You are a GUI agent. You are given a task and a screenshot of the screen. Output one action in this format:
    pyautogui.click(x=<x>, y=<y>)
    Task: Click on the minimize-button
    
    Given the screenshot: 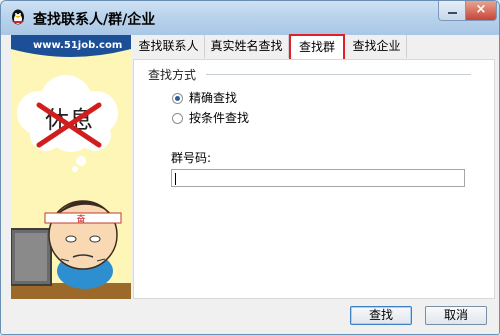 What is the action you would take?
    pyautogui.click(x=452, y=11)
    